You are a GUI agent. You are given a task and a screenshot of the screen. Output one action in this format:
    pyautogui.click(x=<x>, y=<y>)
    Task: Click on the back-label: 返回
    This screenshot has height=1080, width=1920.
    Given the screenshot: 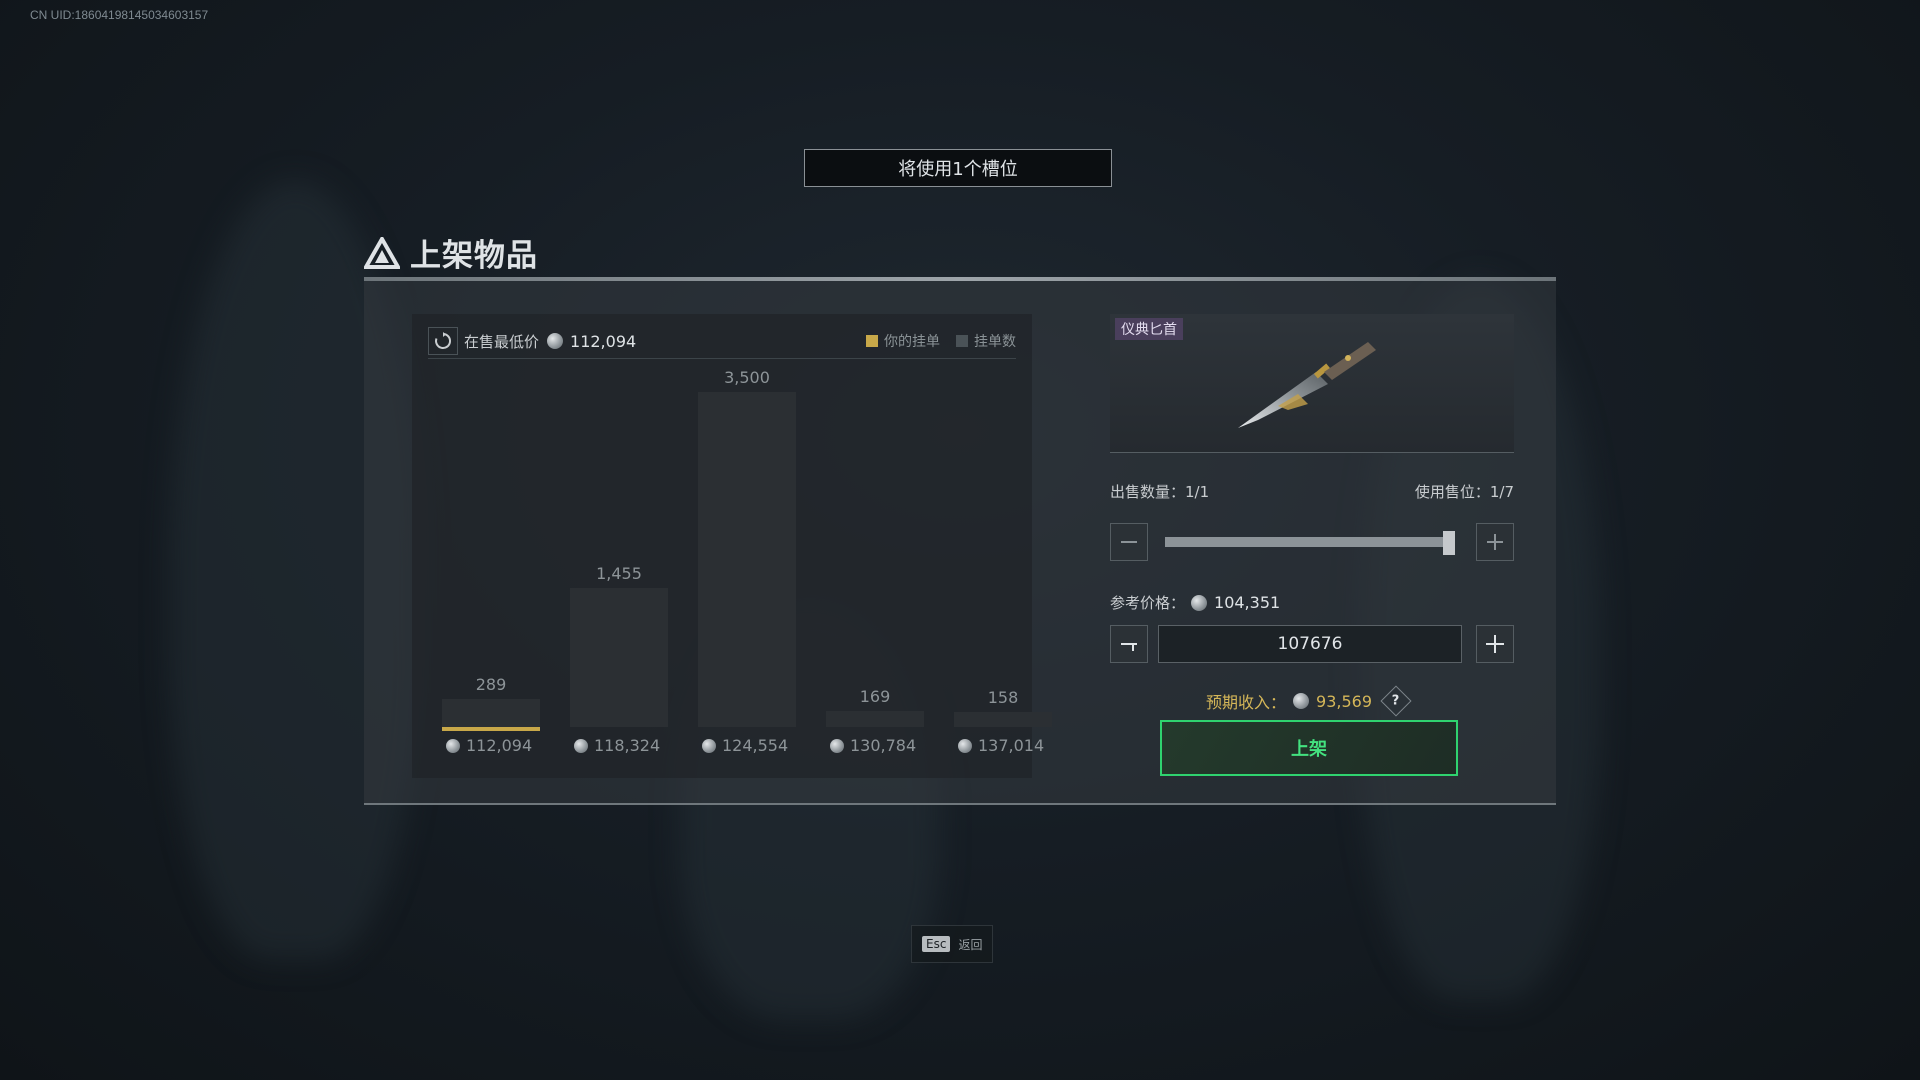 What is the action you would take?
    pyautogui.click(x=970, y=944)
    